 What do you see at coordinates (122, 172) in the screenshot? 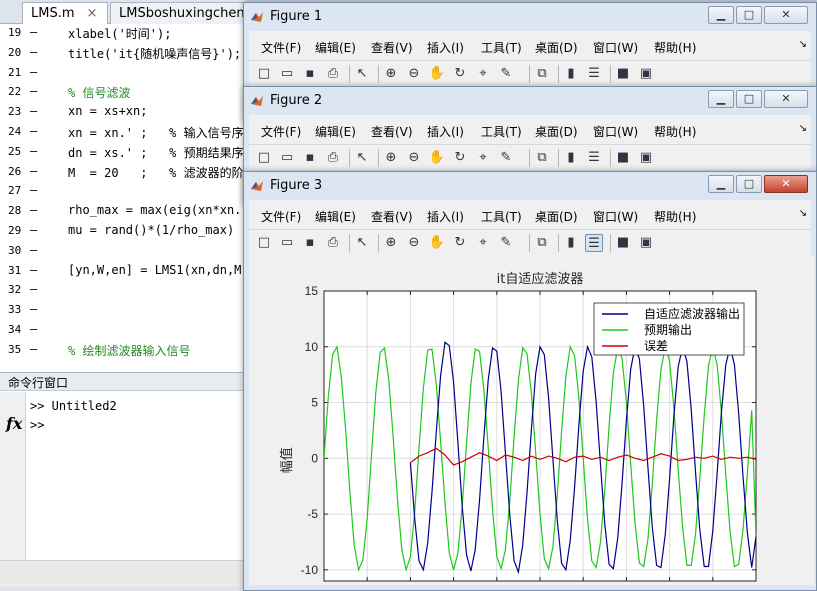
I see `code-line: 26– M = 20 ; % 滤波器的阶` at bounding box center [122, 172].